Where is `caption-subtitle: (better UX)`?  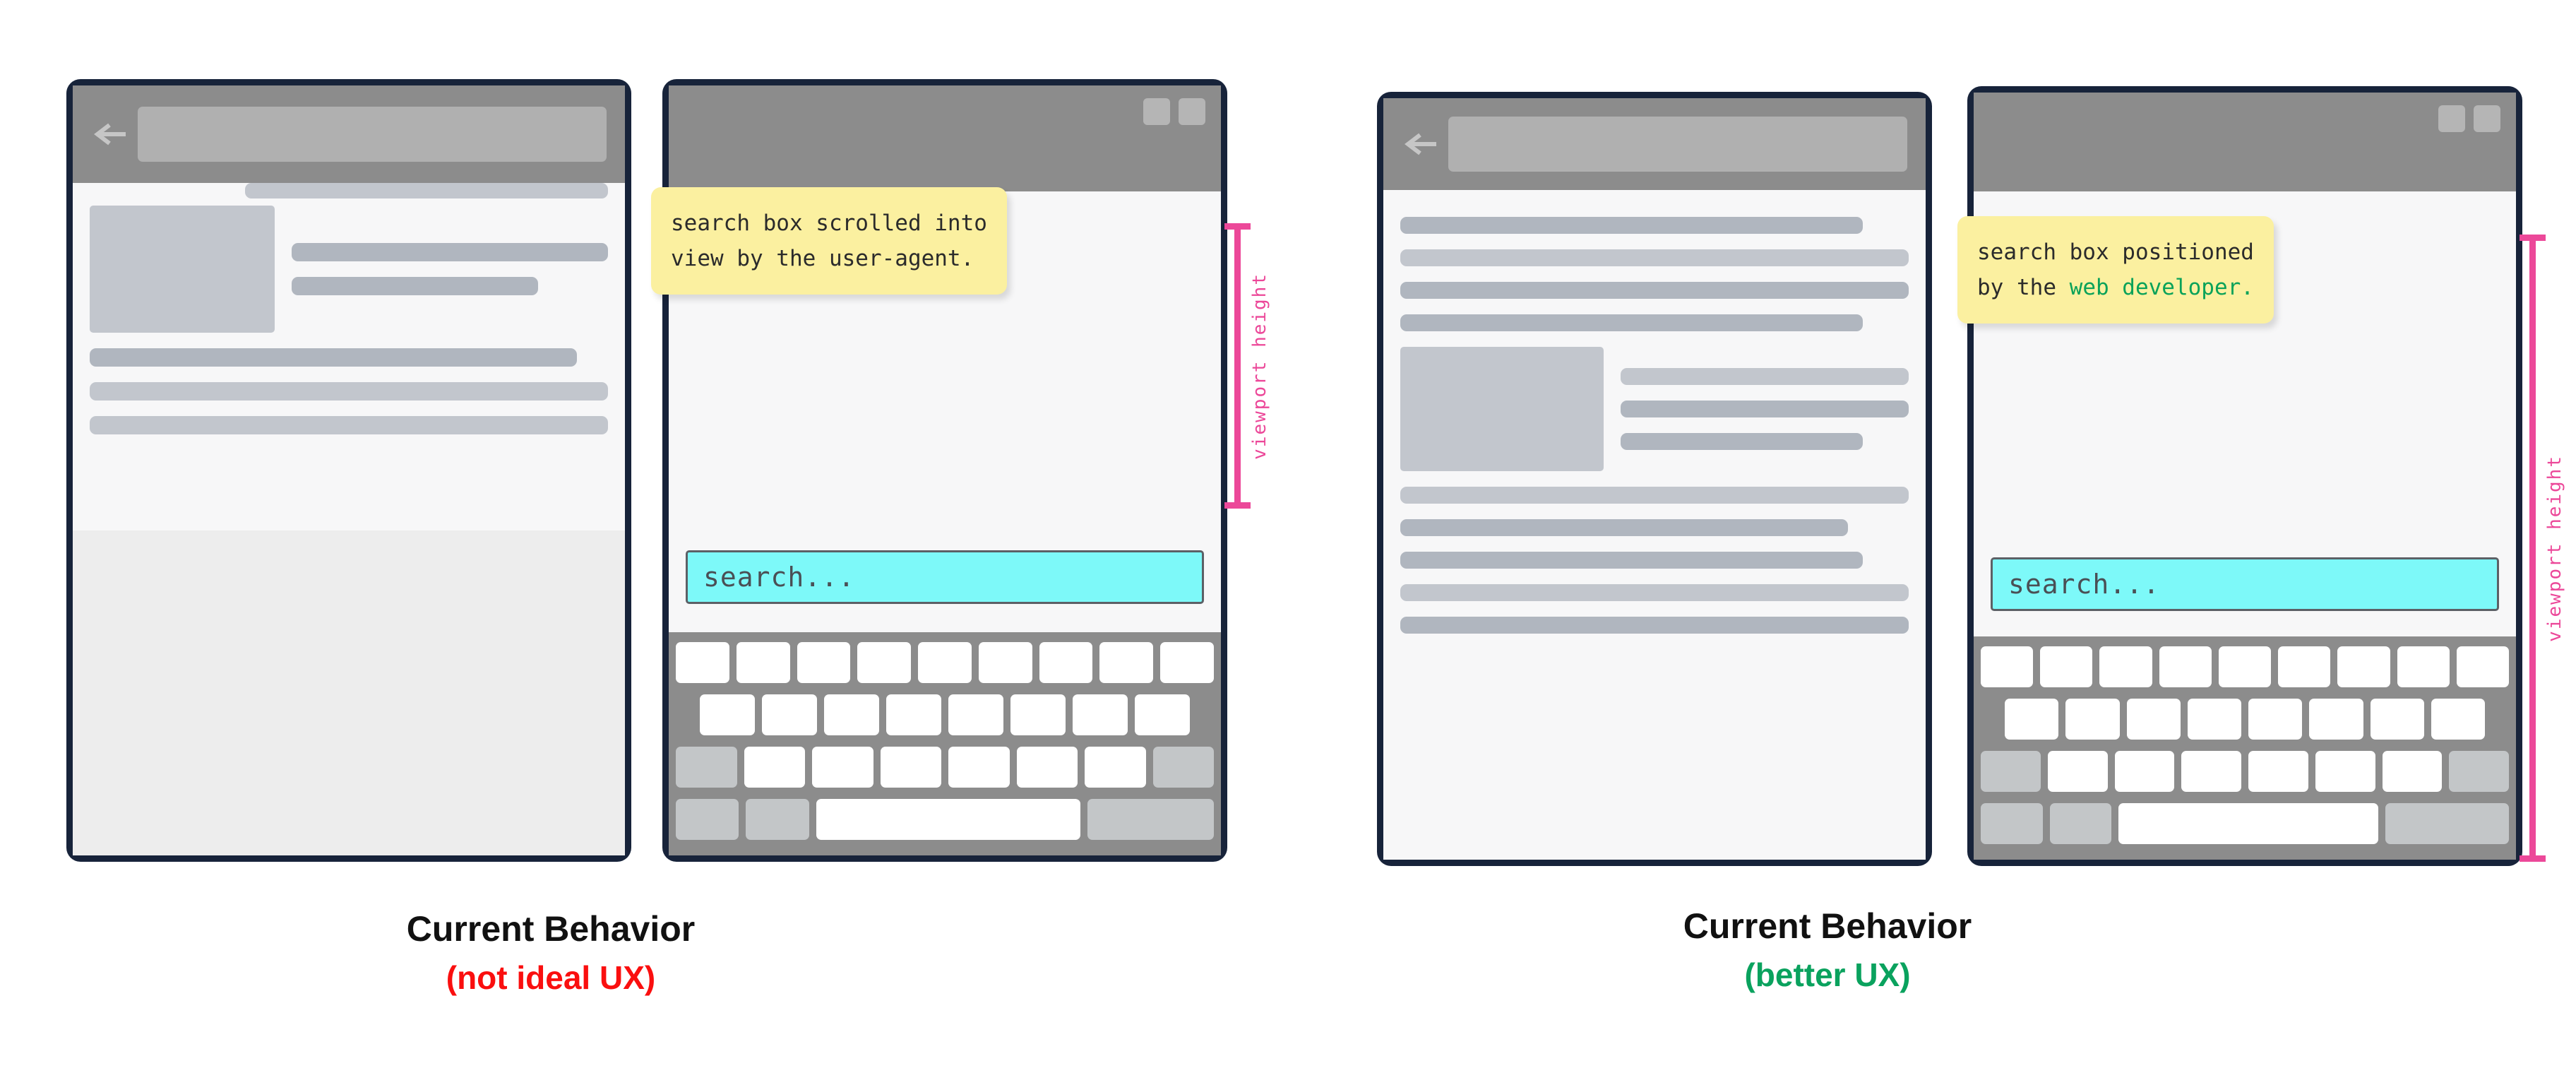
caption-subtitle: (better UX) is located at coordinates (1827, 975).